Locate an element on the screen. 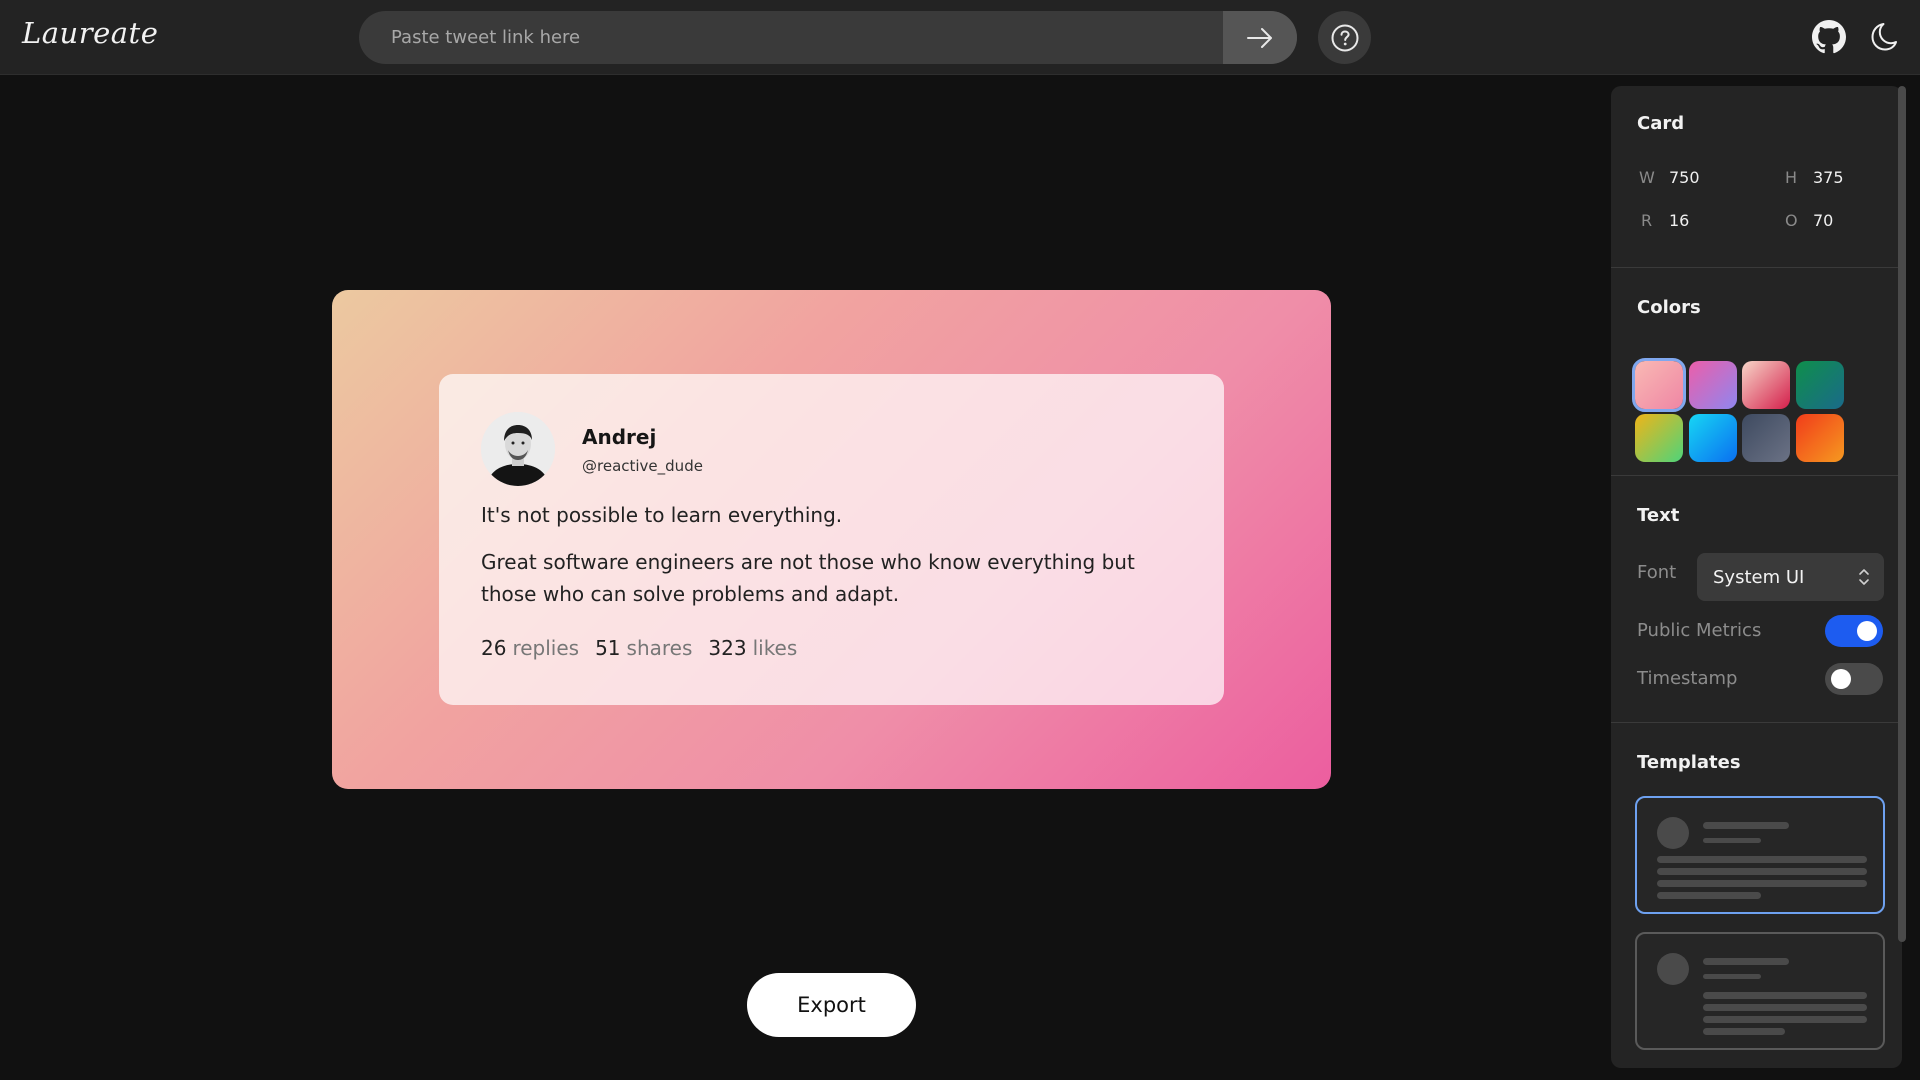 The image size is (1920, 1080). avatar is located at coordinates (518, 449).